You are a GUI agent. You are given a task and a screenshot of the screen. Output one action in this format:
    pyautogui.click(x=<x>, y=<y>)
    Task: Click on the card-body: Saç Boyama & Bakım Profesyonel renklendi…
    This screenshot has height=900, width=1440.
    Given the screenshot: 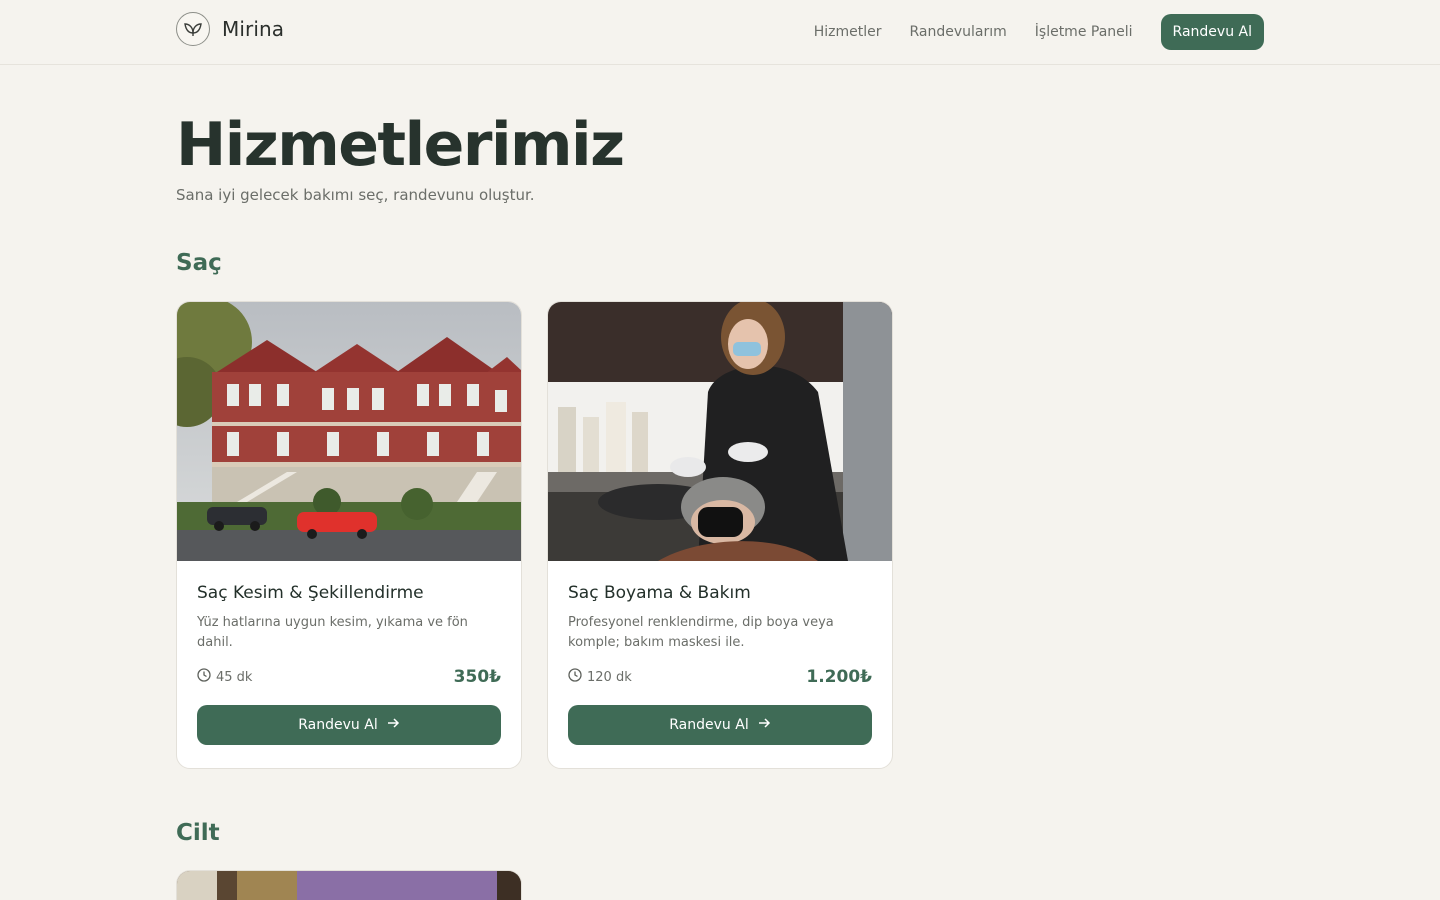 What is the action you would take?
    pyautogui.click(x=720, y=663)
    